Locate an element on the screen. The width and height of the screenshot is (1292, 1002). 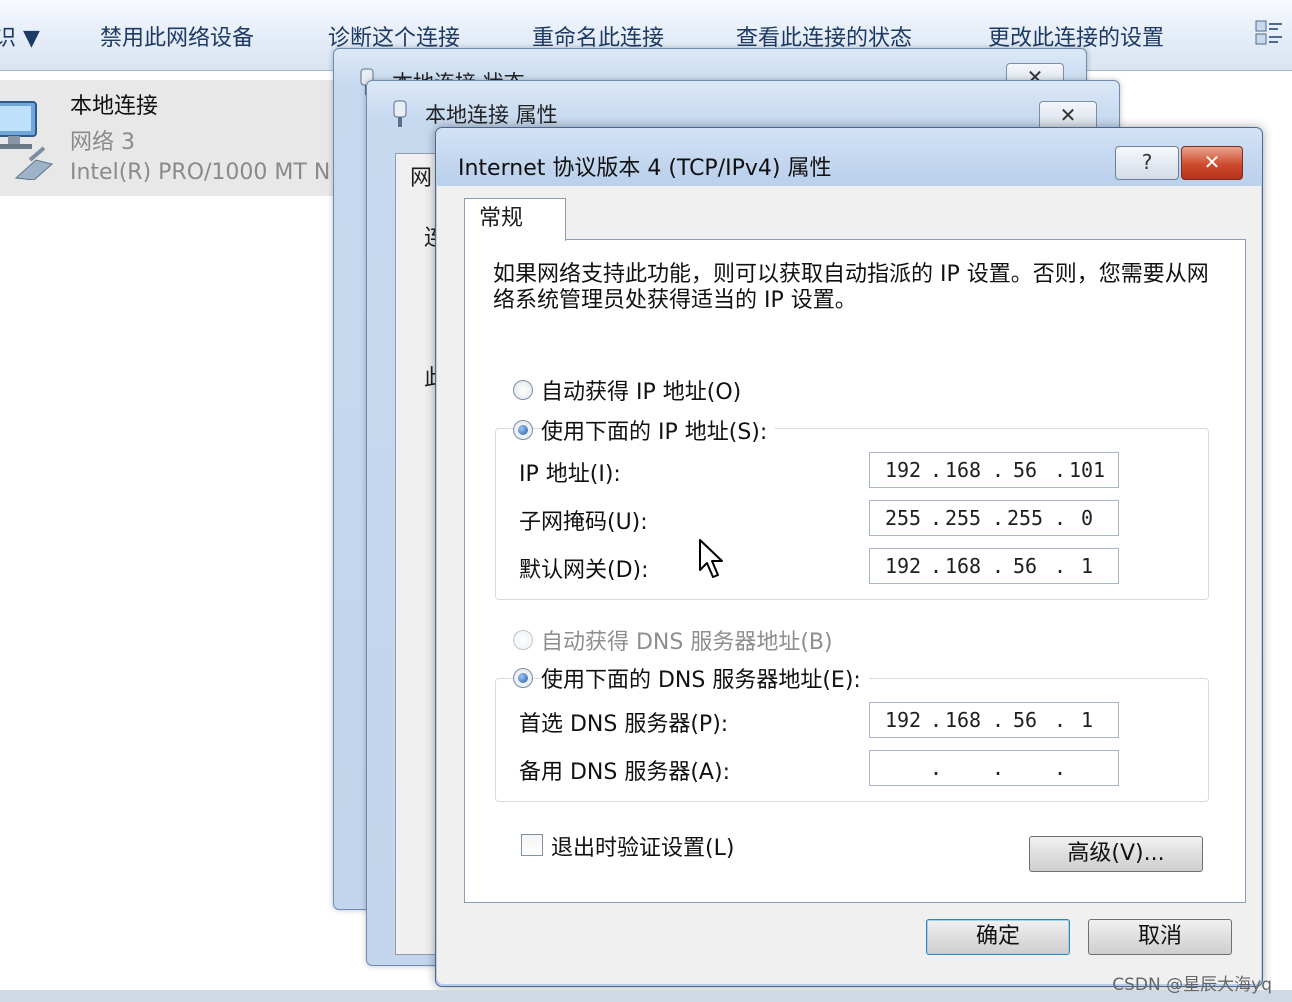
mask-octet-4: 0 is located at coordinates (1087, 518).